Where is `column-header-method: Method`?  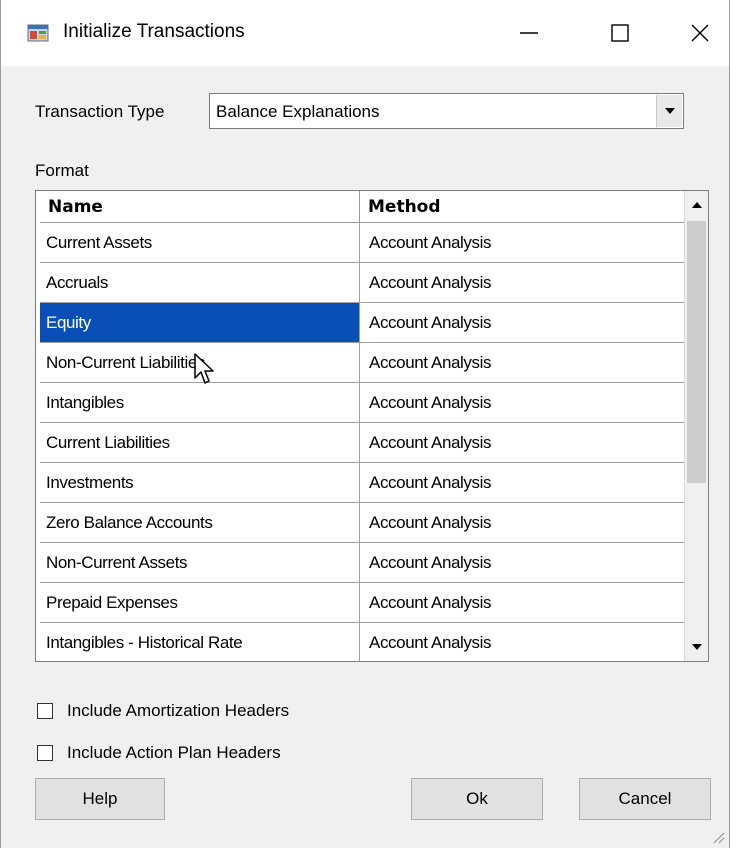
column-header-method: Method is located at coordinates (522, 207).